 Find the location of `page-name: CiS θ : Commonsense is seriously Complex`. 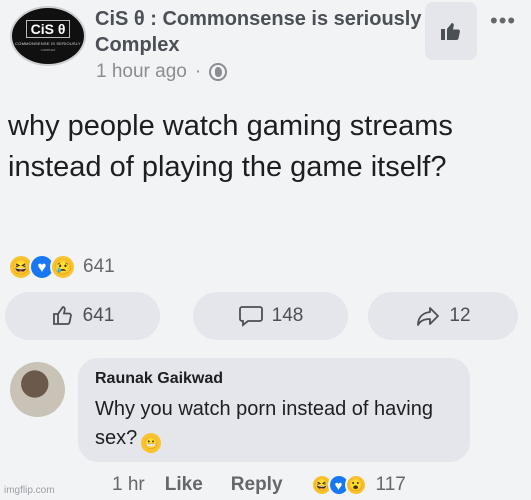

page-name: CiS θ : Commonsense is seriously Complex is located at coordinates (260, 32).